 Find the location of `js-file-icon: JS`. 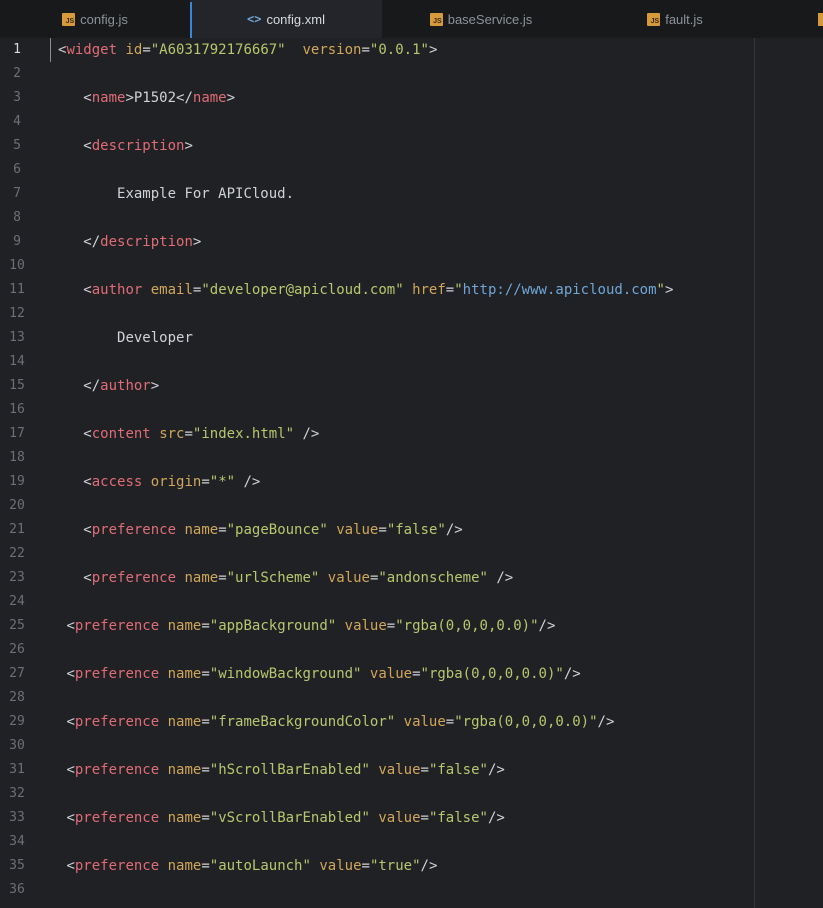

js-file-icon: JS is located at coordinates (69, 19).